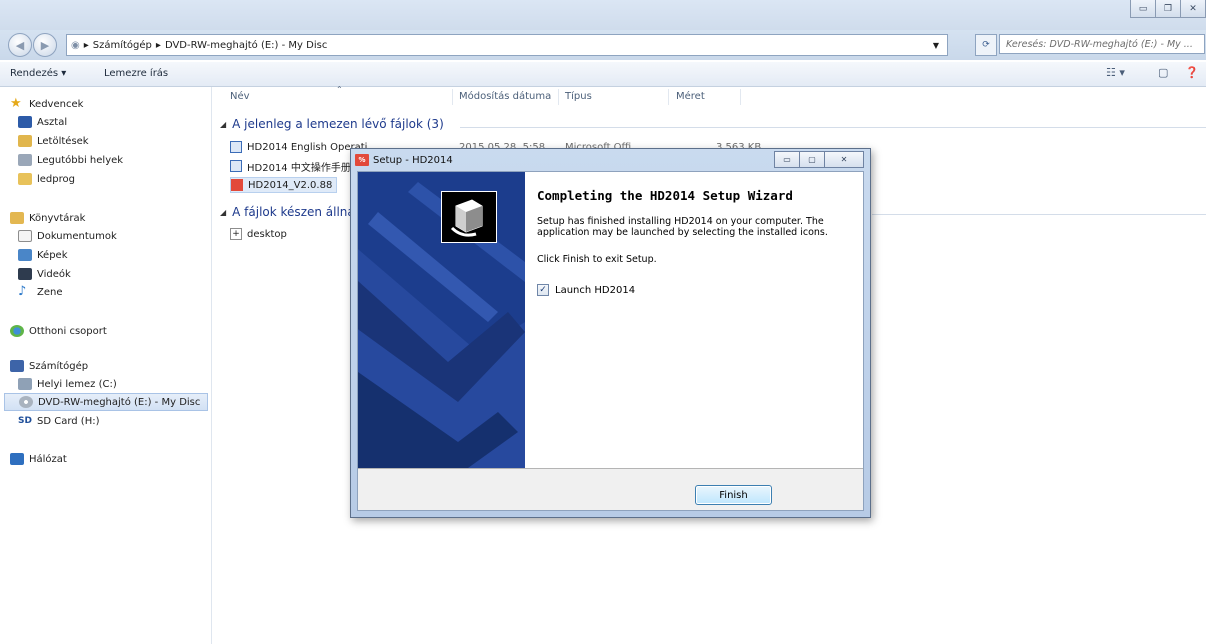  Describe the element at coordinates (136, 73) in the screenshot. I see `burn-button: Lemezre írás` at that location.